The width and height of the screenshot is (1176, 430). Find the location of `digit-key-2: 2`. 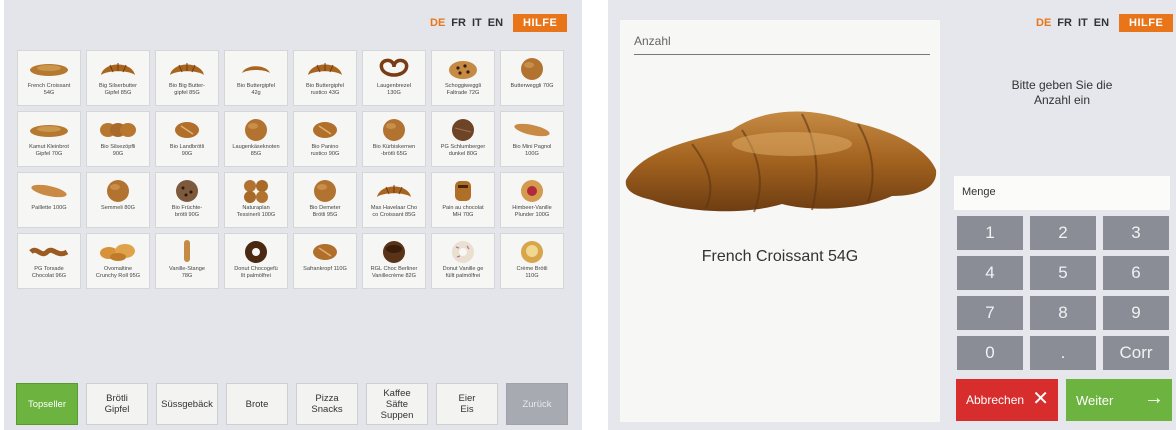

digit-key-2: 2 is located at coordinates (1063, 233).